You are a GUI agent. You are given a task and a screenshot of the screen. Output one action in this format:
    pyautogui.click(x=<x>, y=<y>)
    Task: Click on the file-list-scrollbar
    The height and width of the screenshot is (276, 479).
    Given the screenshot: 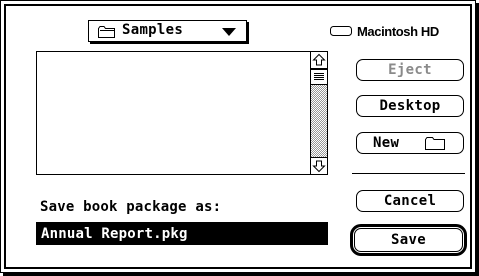 What is the action you would take?
    pyautogui.click(x=318, y=113)
    